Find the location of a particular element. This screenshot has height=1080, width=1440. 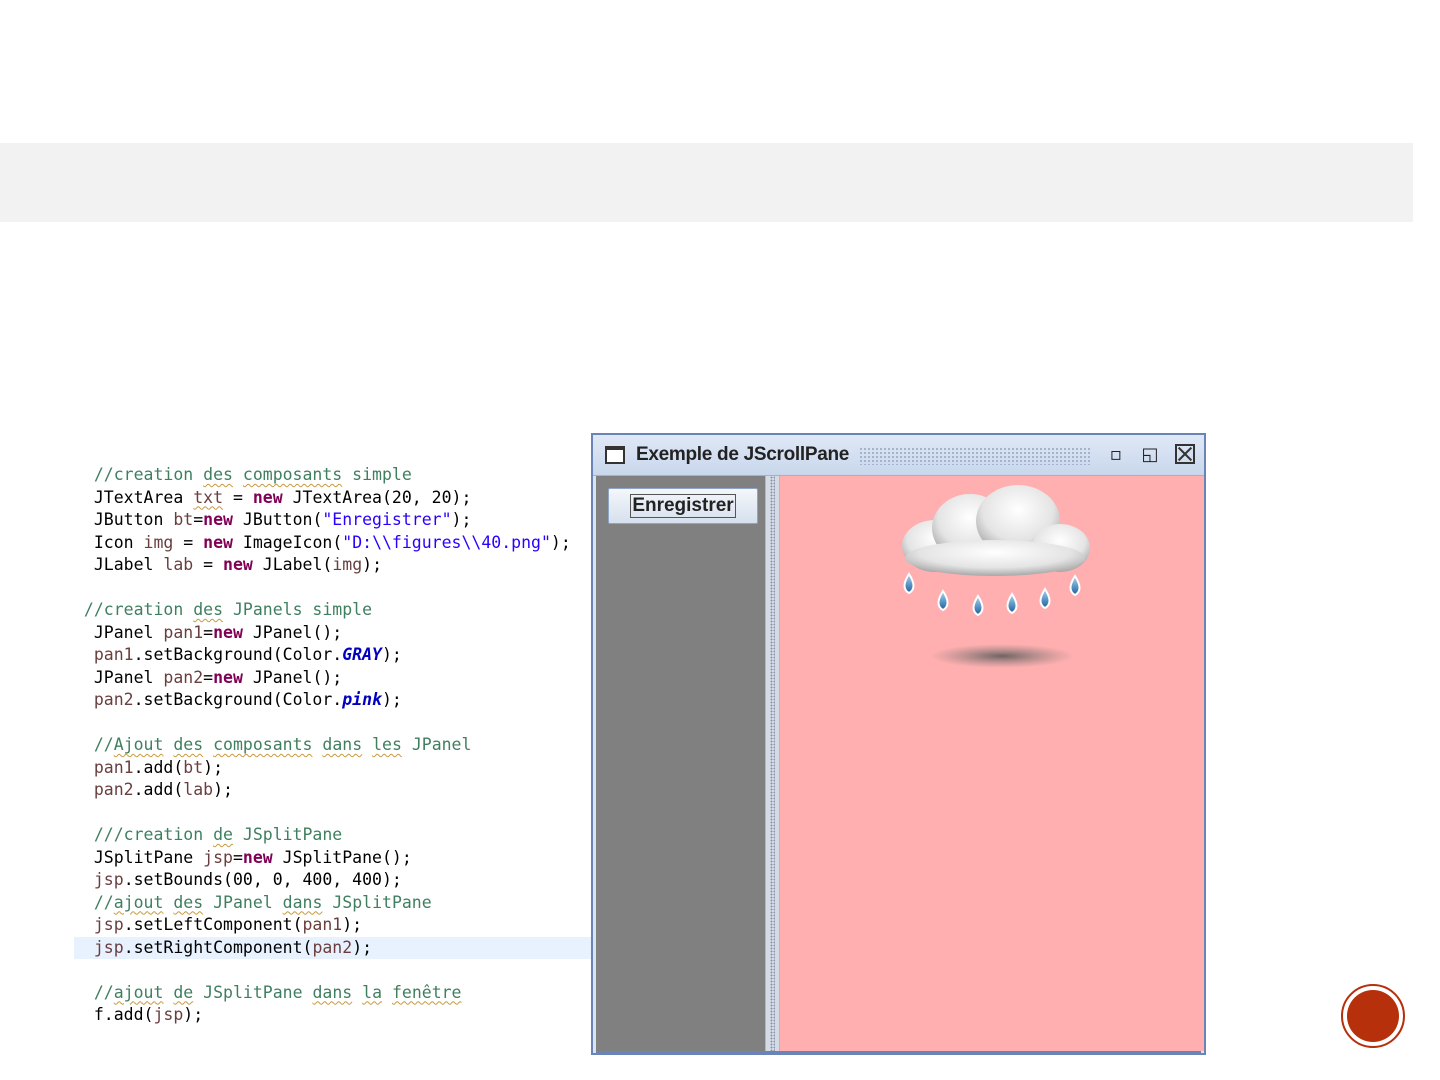

window-title: Exemple de JScrollPane is located at coordinates (743, 454).